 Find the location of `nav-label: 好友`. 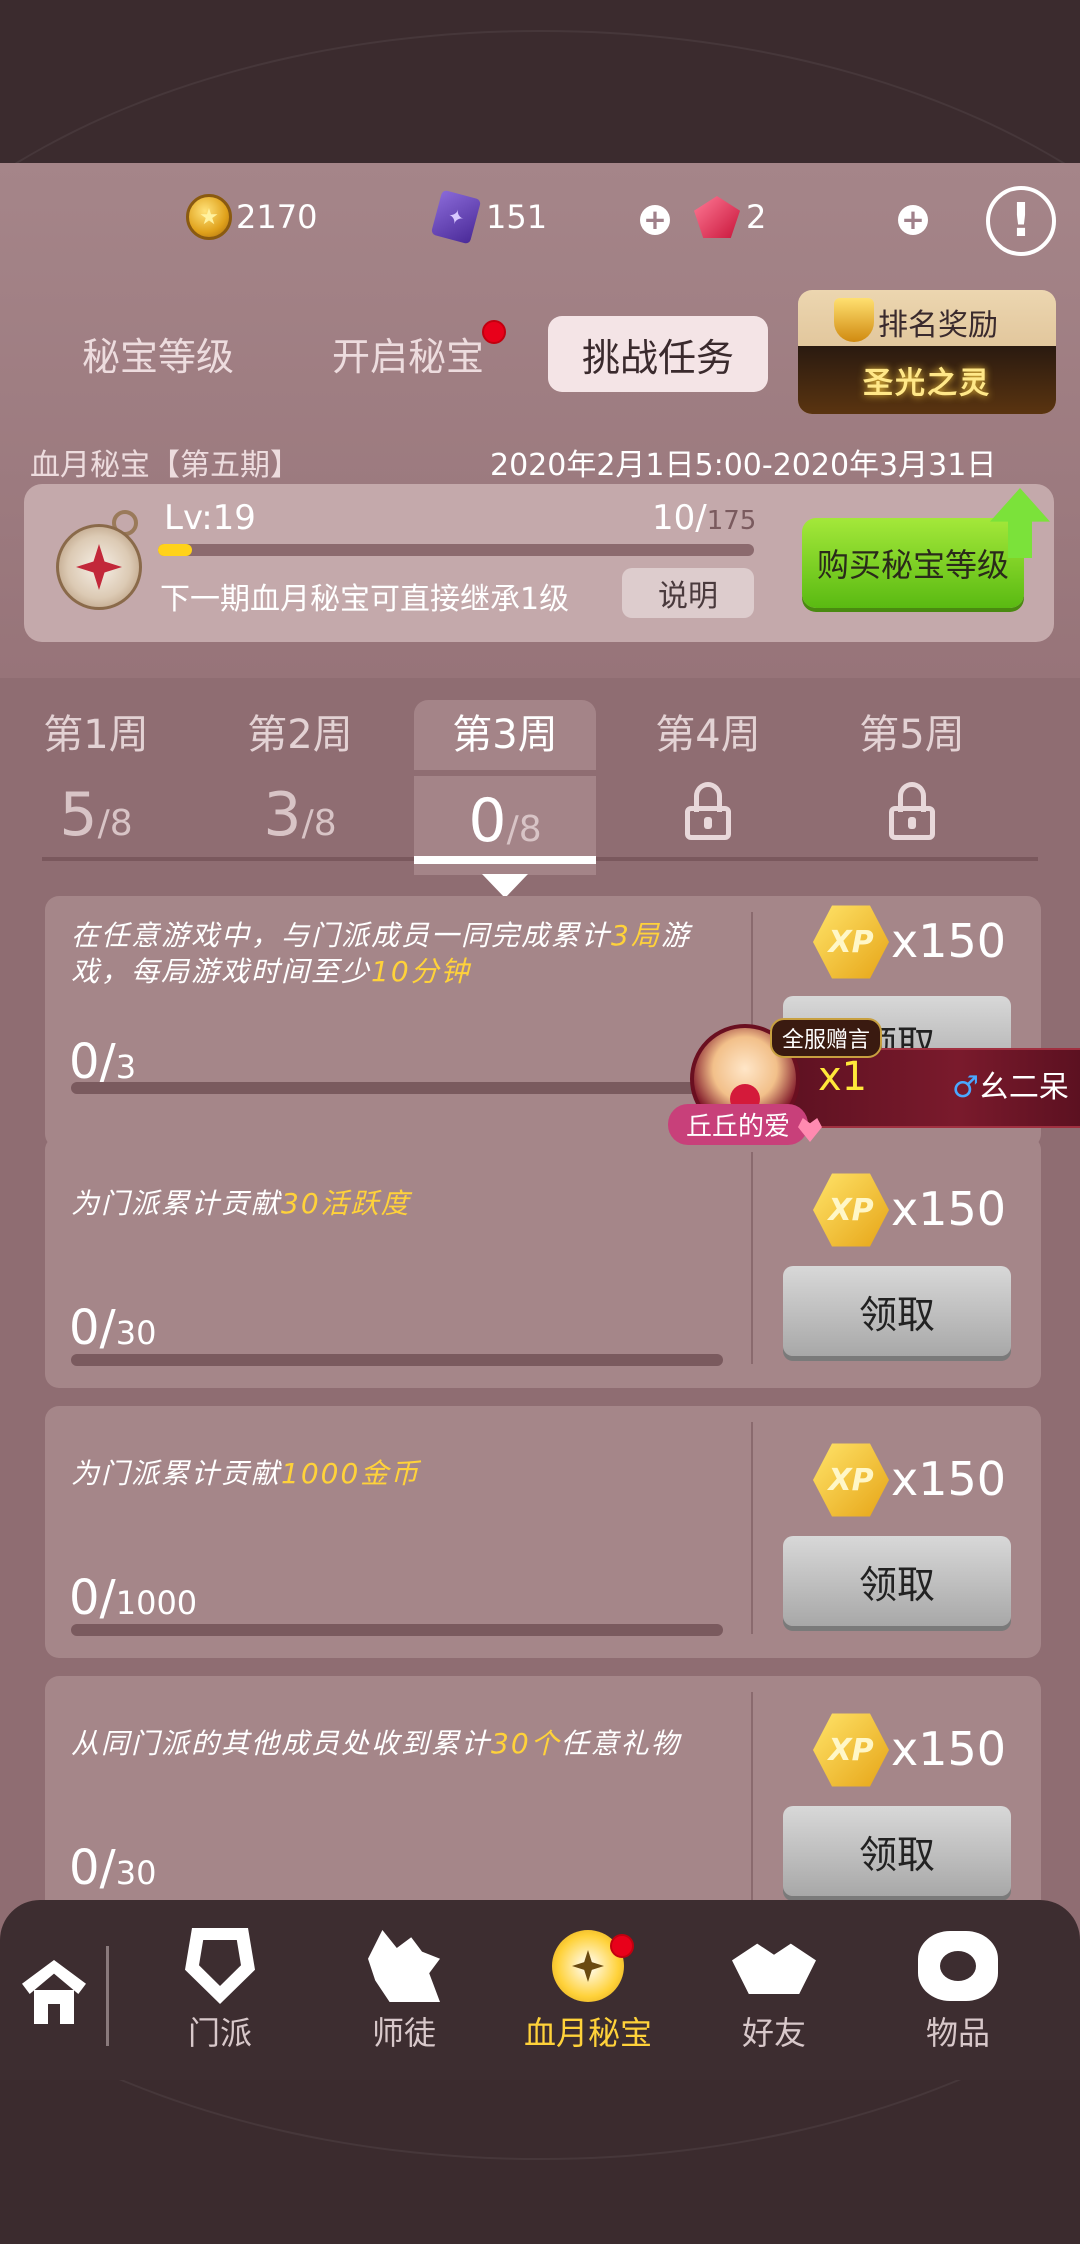

nav-label: 好友 is located at coordinates (773, 2033).